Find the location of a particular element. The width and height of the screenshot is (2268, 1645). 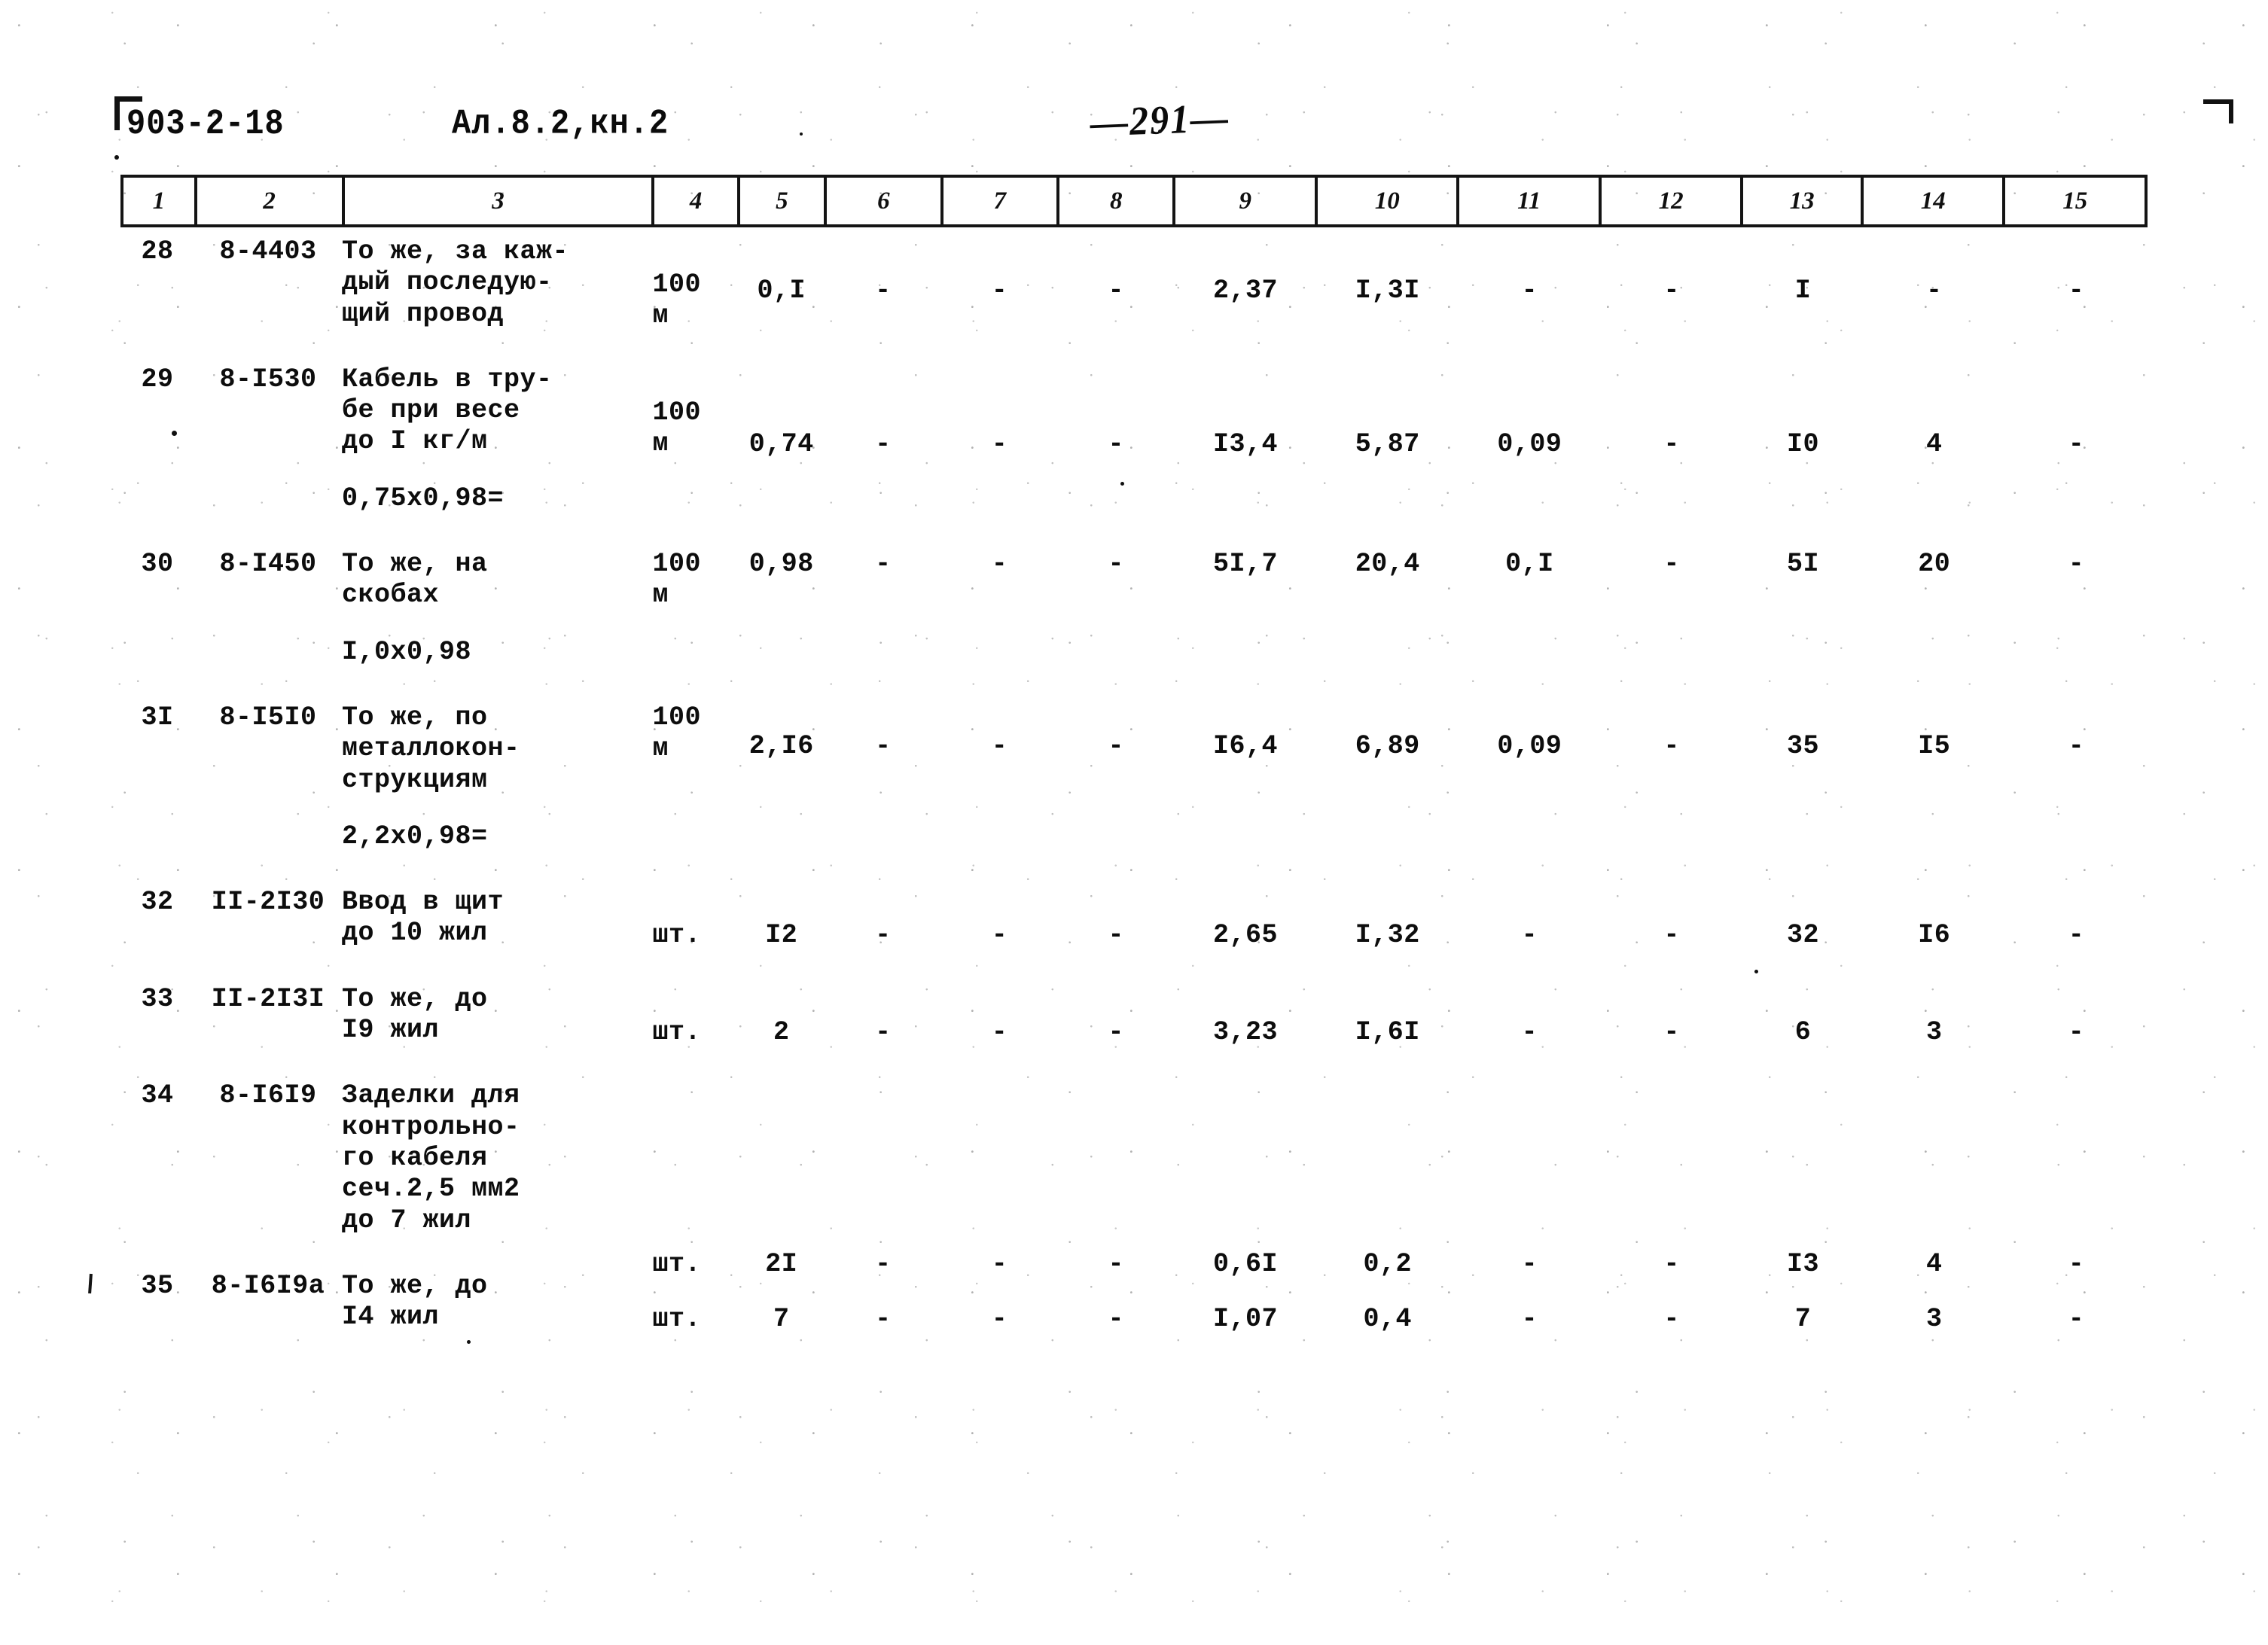

row-code: 8-I530 is located at coordinates (268, 379).